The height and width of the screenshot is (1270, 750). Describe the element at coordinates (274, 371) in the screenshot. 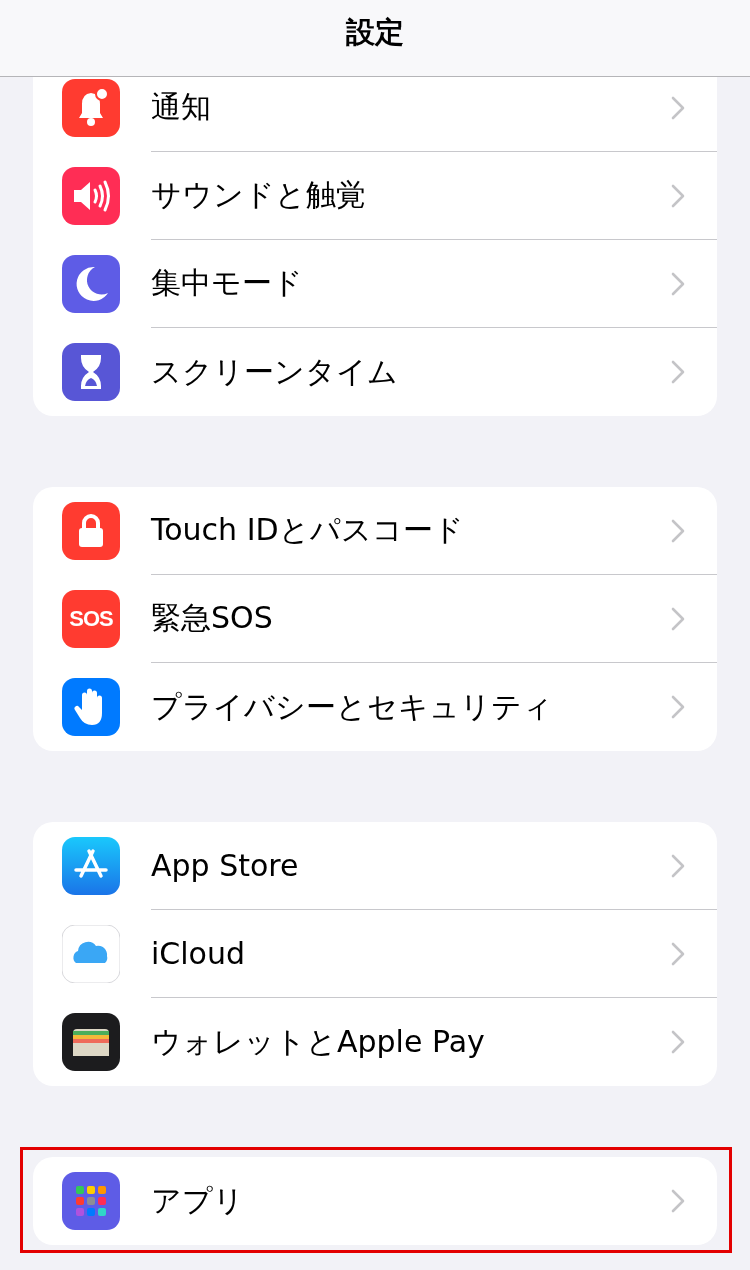

I see `row-label: スクリーンタイム` at that location.